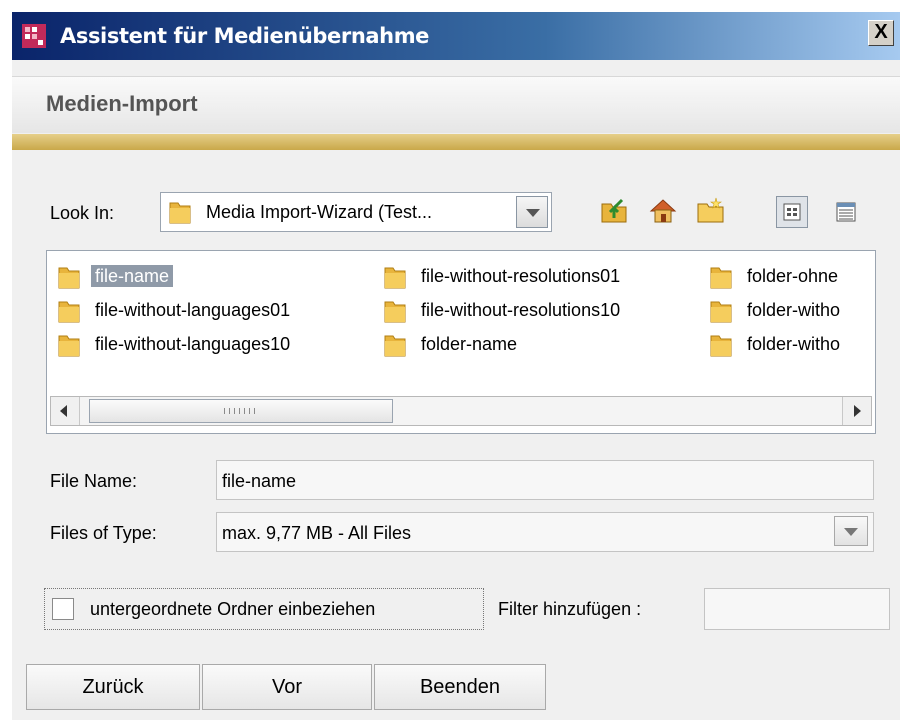  Describe the element at coordinates (132, 276) in the screenshot. I see `file-name-label: file-name` at that location.